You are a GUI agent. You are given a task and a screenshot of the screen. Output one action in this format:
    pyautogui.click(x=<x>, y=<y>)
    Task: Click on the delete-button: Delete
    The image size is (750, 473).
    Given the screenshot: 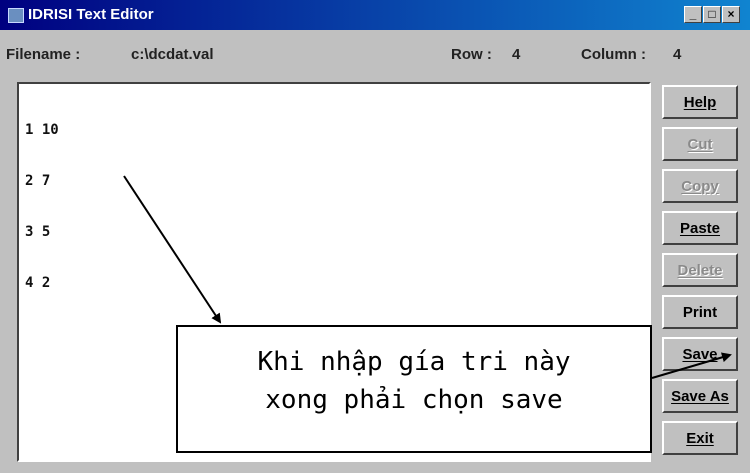 What is the action you would take?
    pyautogui.click(x=700, y=270)
    